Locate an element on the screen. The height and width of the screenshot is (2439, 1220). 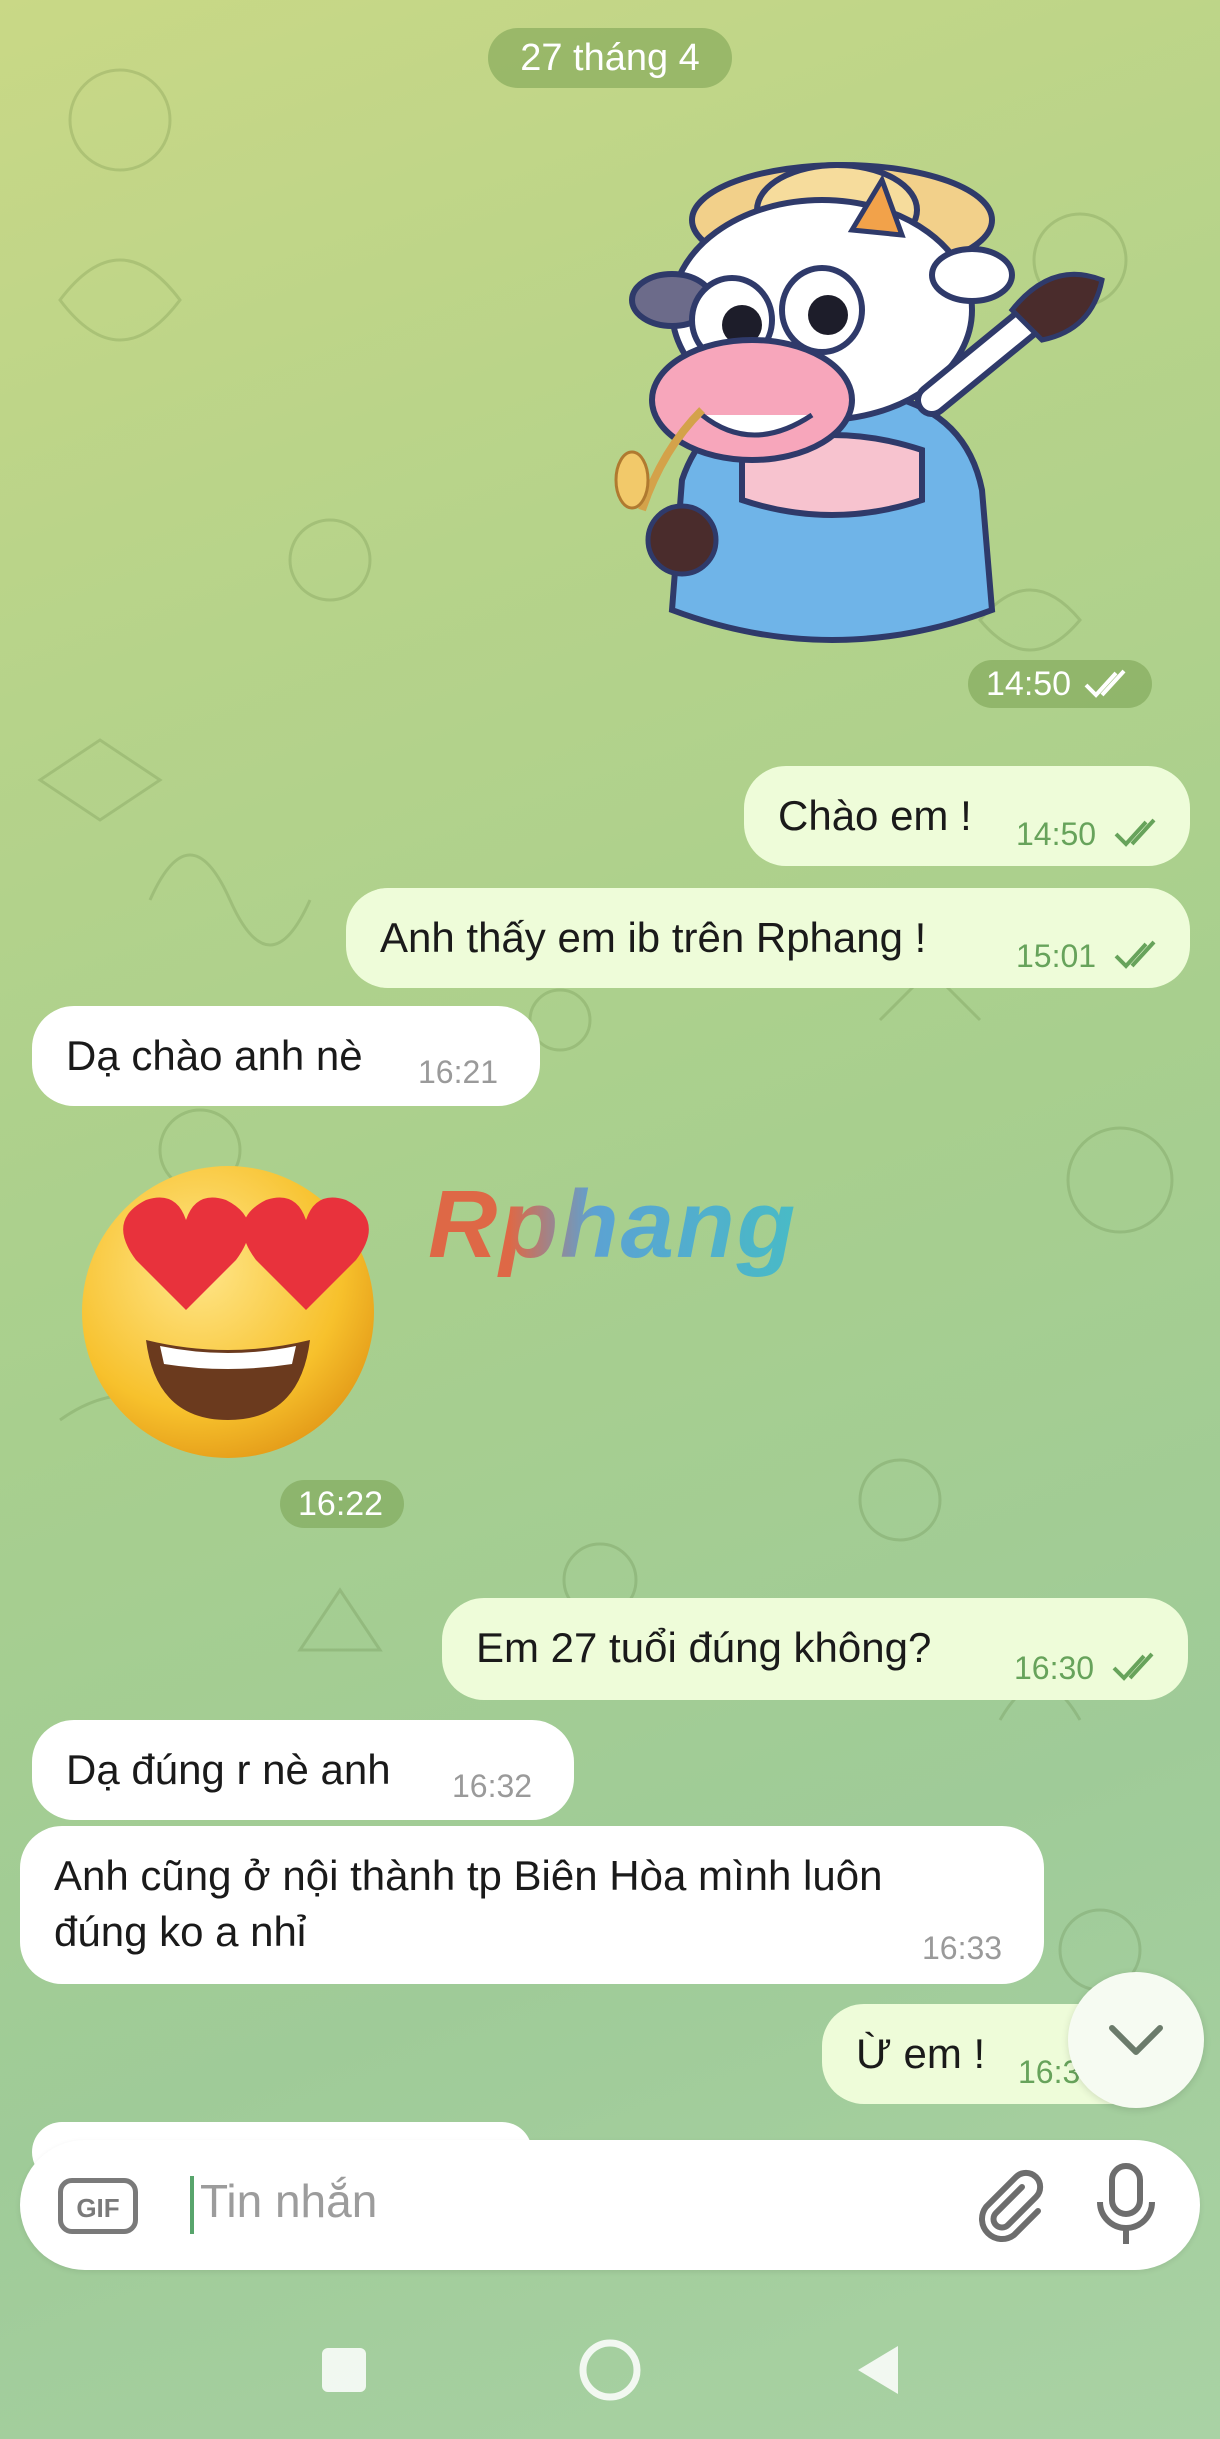
outgoing-message: Anh thấy em ib trên Rphang ! 15:01 is located at coordinates (768, 938).